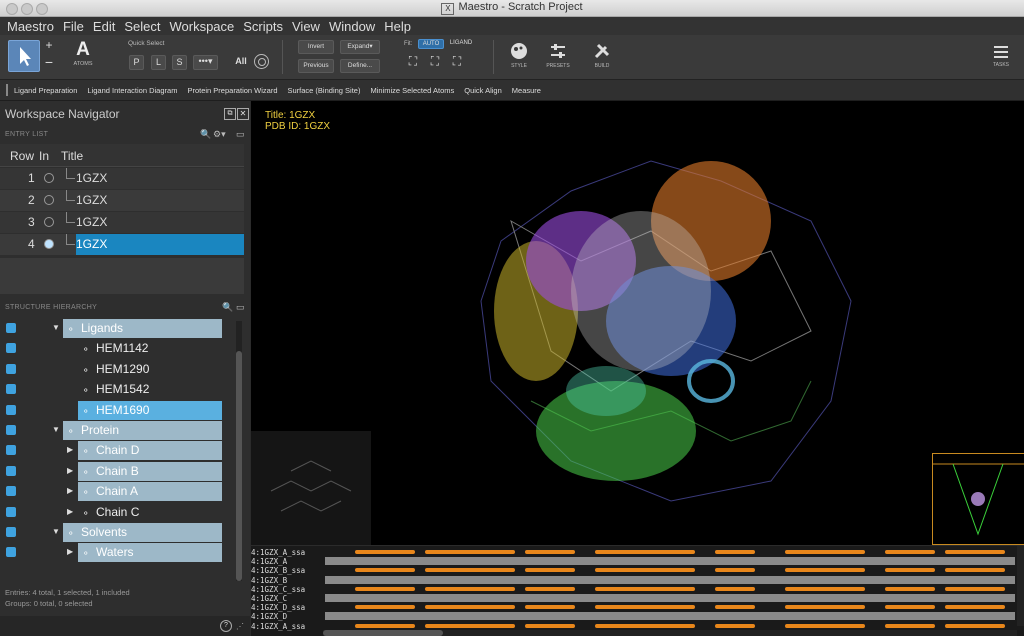 This screenshot has width=1024, height=636. I want to click on ligand-interaction-diagram-button: Ligand Interaction Diagram, so click(132, 90).